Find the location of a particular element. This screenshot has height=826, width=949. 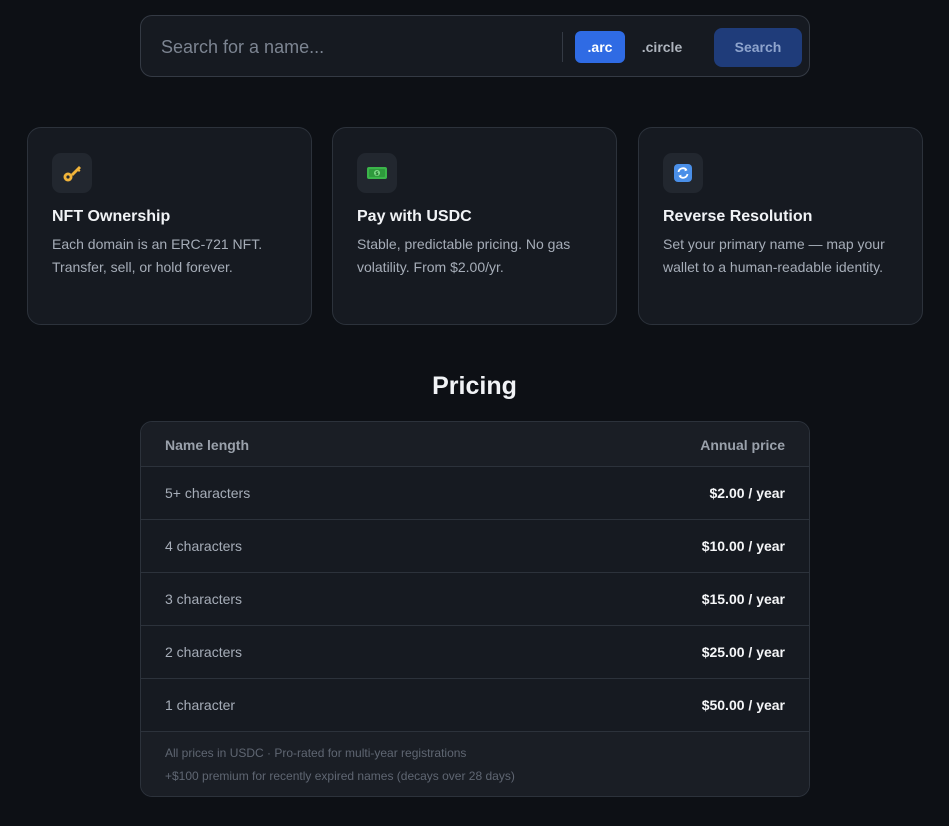

feature-title: Reverse Resolution is located at coordinates (738, 216).